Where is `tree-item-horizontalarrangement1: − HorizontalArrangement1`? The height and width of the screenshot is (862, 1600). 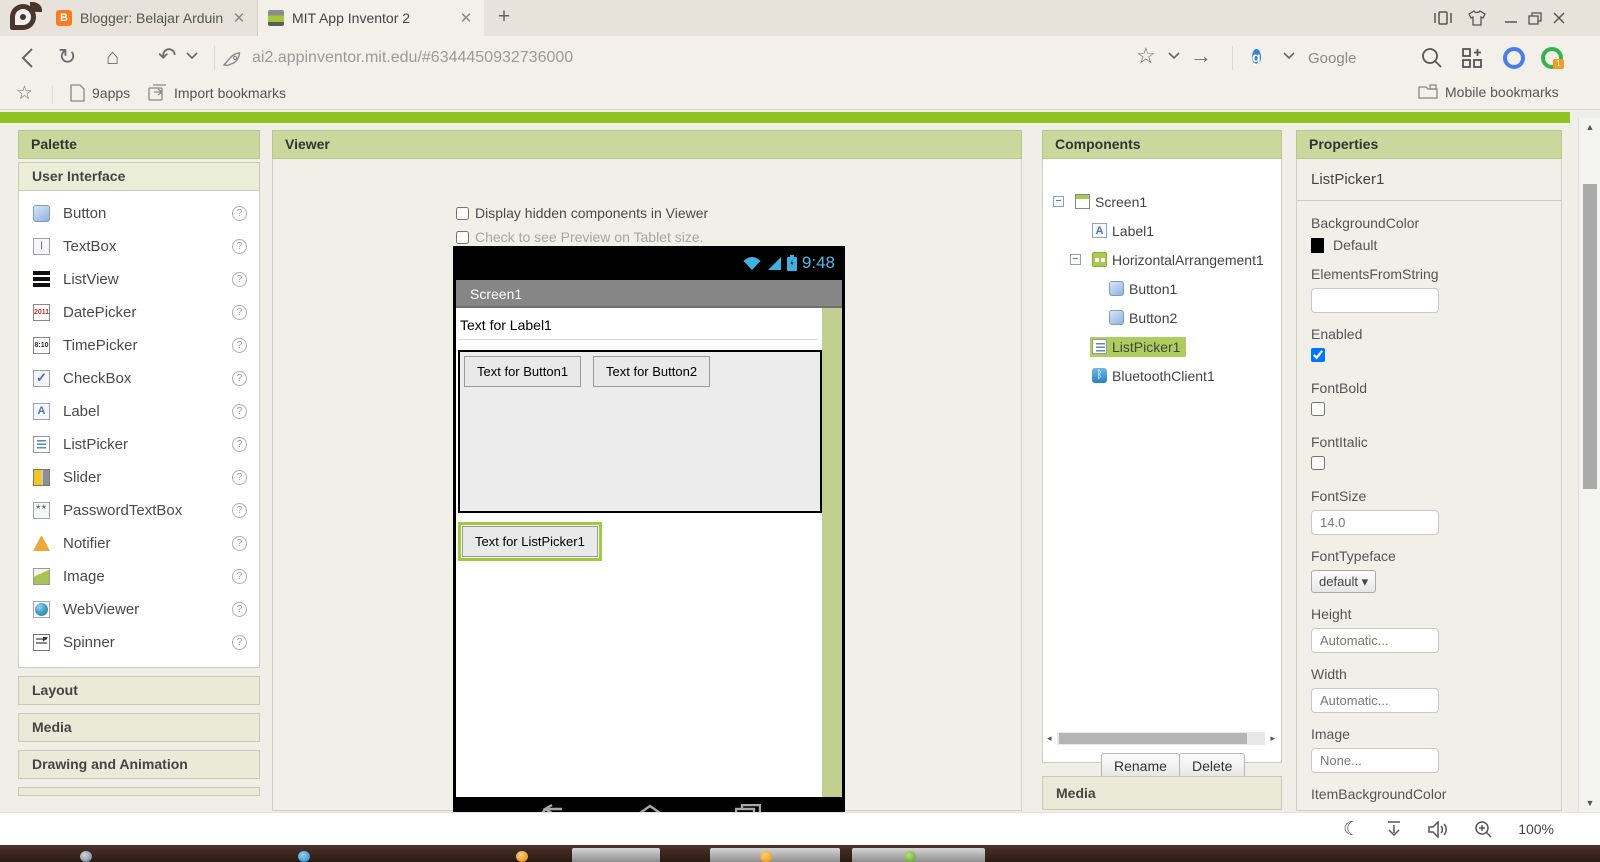
tree-item-horizontalarrangement1: − HorizontalArrangement1 is located at coordinates (1170, 259).